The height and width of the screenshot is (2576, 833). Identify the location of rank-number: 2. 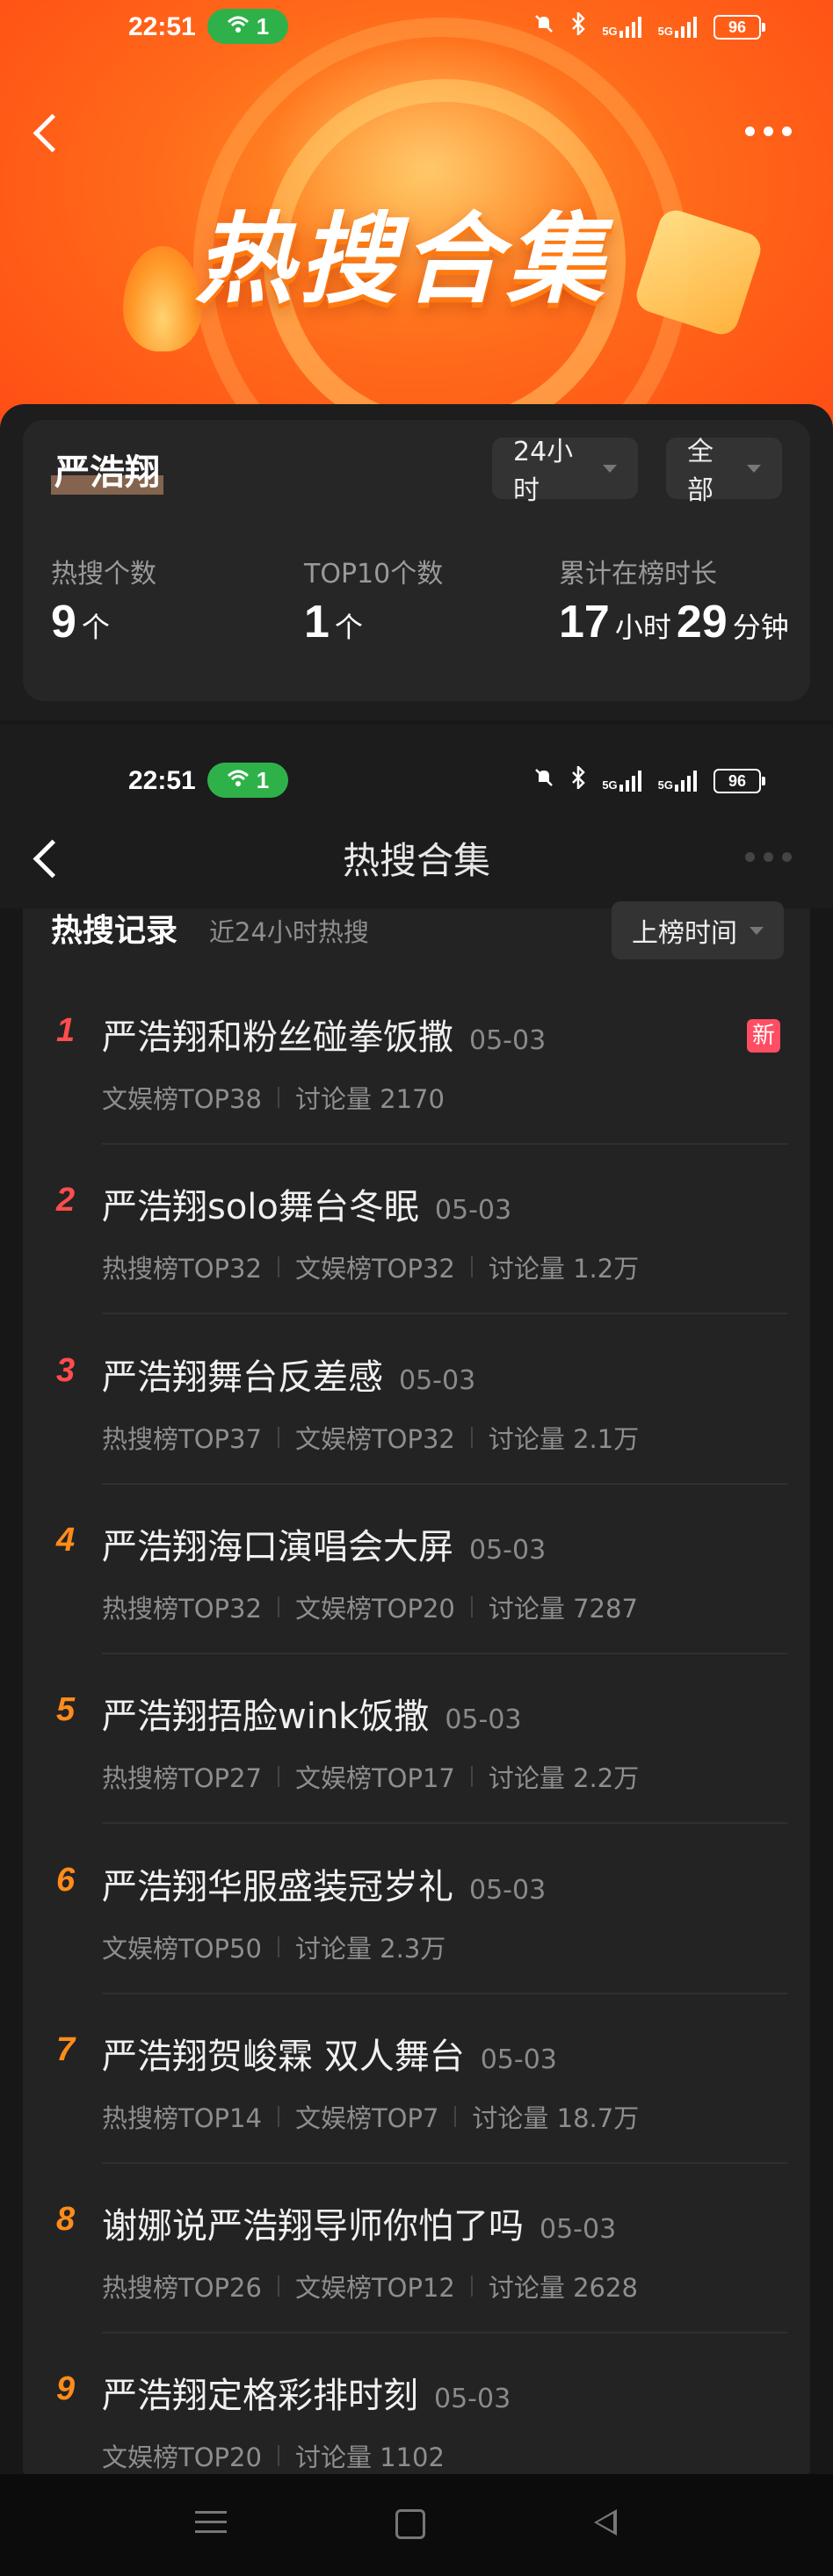
(66, 1200).